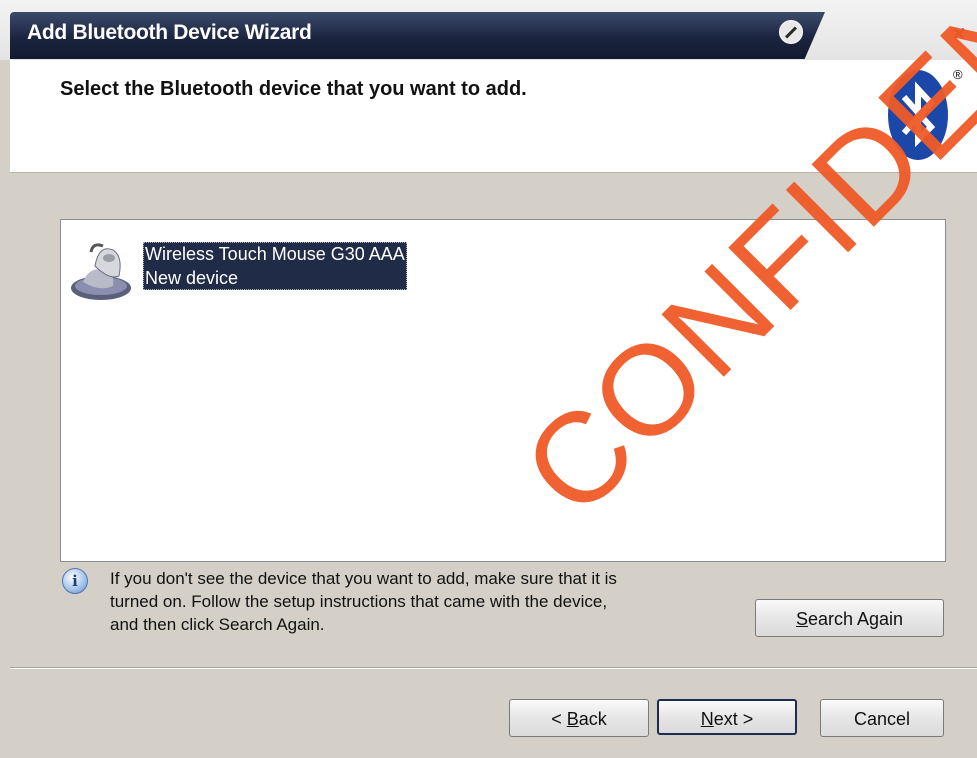  I want to click on search-again-label: earch Again, so click(855, 619).